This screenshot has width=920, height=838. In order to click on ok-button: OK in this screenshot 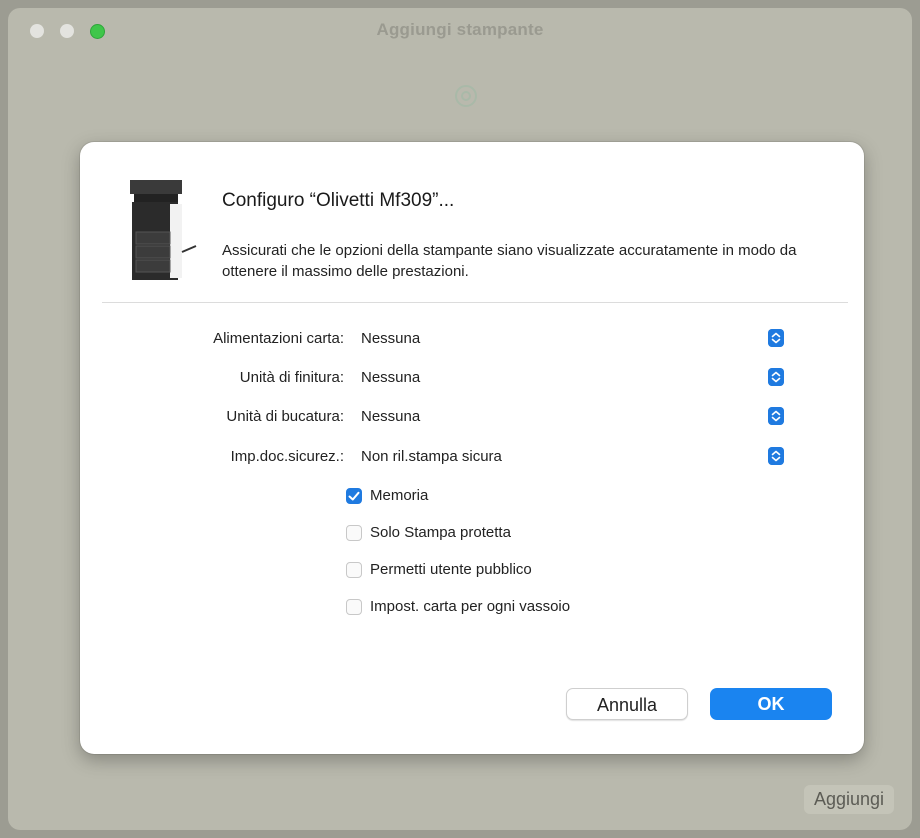, I will do `click(771, 704)`.